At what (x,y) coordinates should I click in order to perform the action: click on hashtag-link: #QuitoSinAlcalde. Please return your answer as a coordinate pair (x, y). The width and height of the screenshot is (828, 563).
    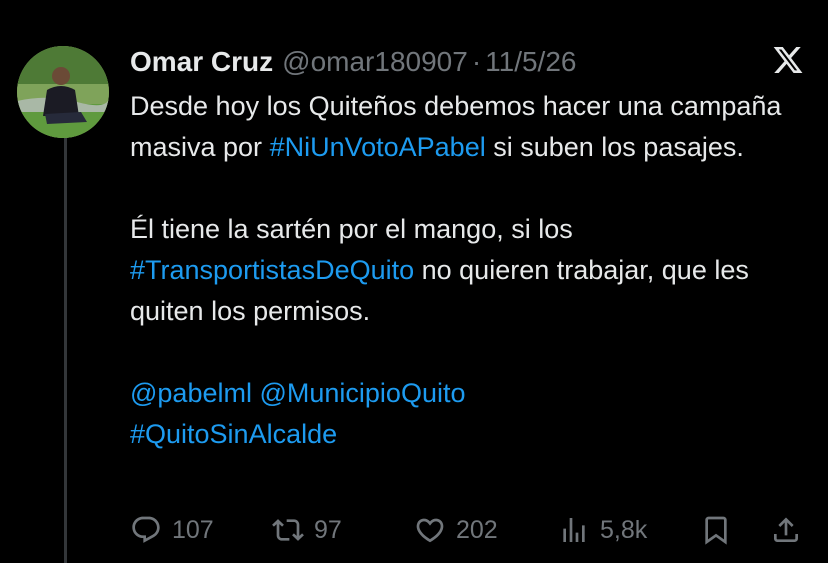
    Looking at the image, I should click on (233, 434).